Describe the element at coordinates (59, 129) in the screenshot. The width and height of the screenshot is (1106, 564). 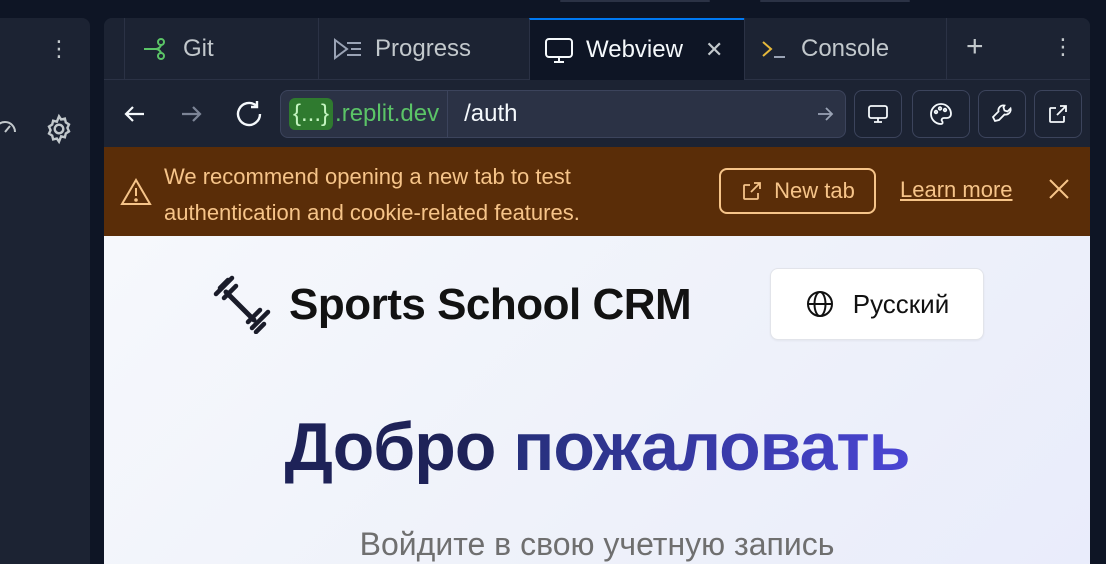
I see `gear-icon` at that location.